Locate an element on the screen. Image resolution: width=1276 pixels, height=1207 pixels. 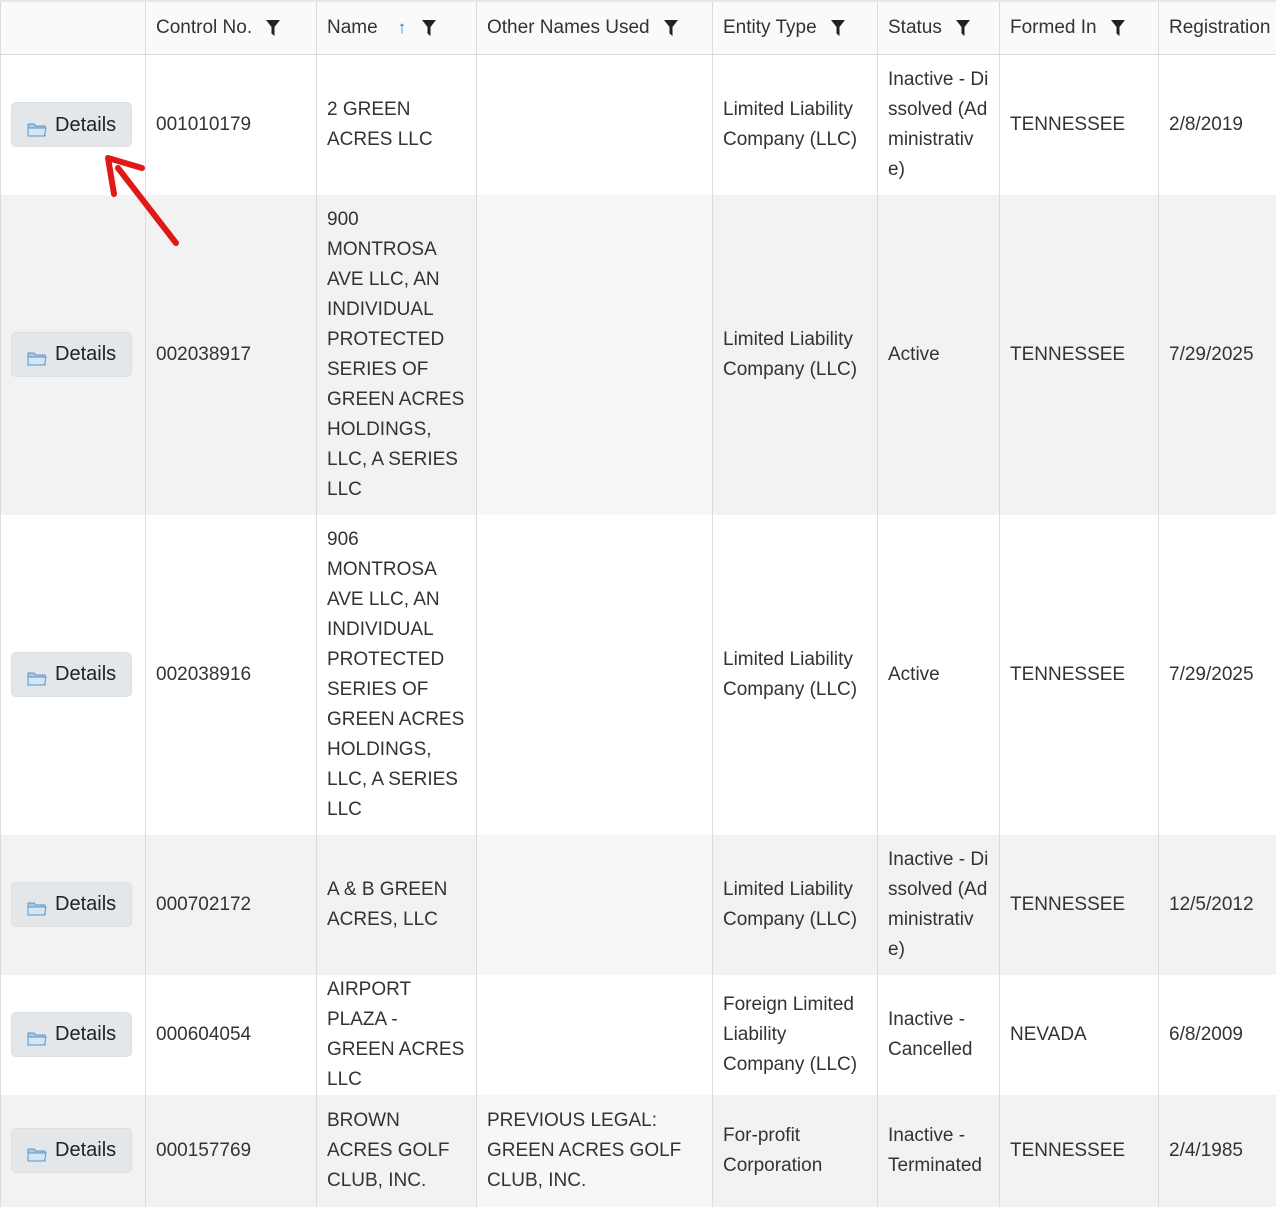
column-header-status: Status is located at coordinates (939, 28).